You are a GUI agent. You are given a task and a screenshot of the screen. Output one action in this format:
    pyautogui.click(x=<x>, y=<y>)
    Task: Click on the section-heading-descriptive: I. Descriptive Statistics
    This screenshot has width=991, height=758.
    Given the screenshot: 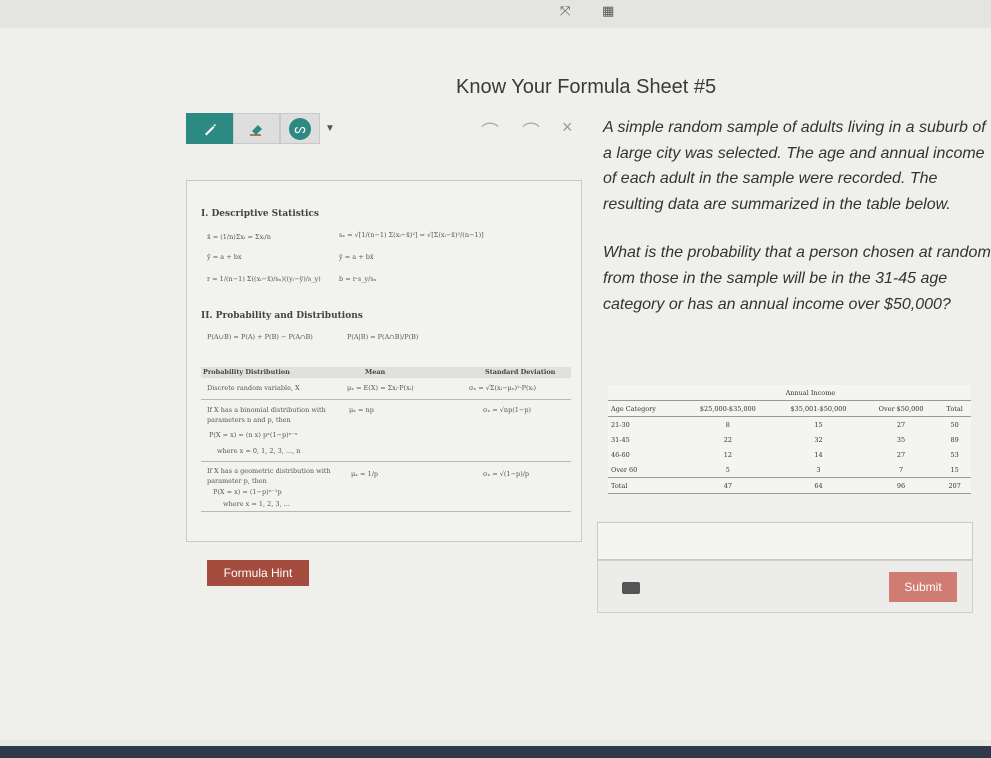 What is the action you would take?
    pyautogui.click(x=260, y=214)
    